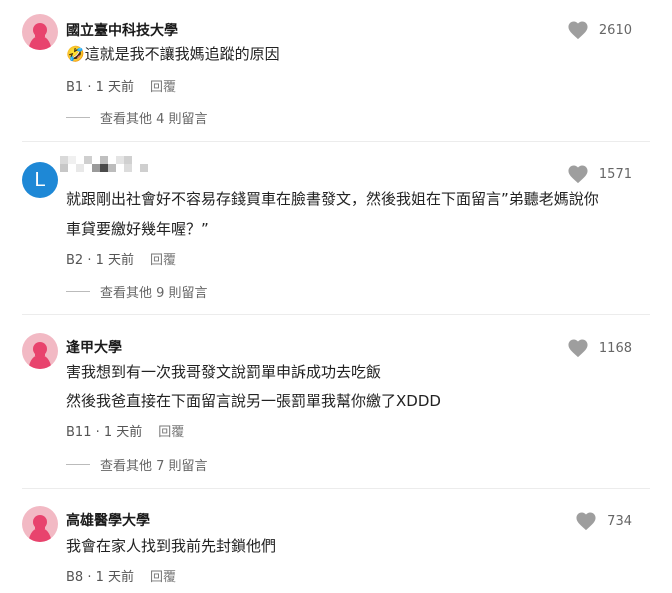 This screenshot has width=672, height=593. What do you see at coordinates (154, 466) in the screenshot?
I see `view-more-label: 查看其他 7 則留言` at bounding box center [154, 466].